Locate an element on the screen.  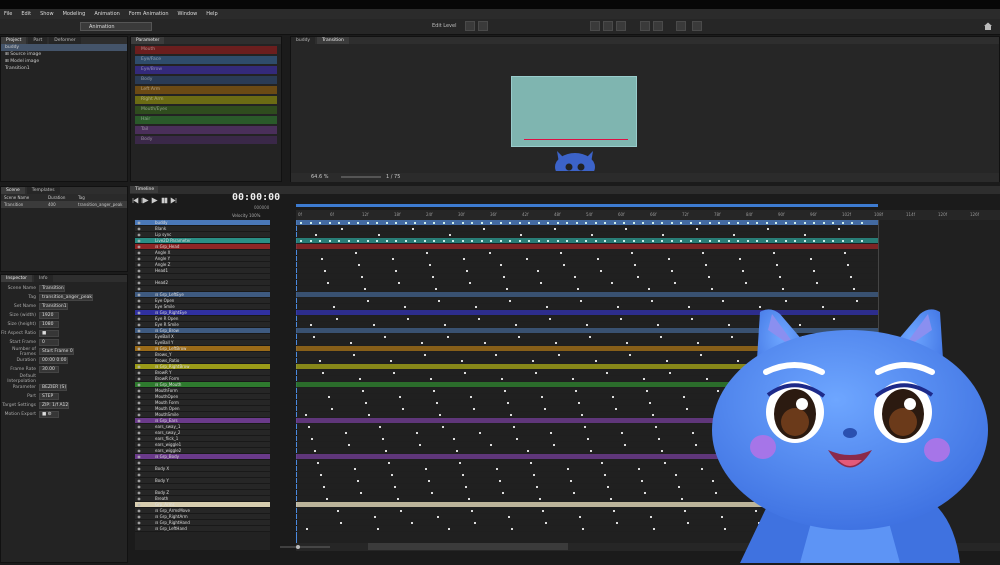
menu-window: Window is located at coordinates (188, 14).